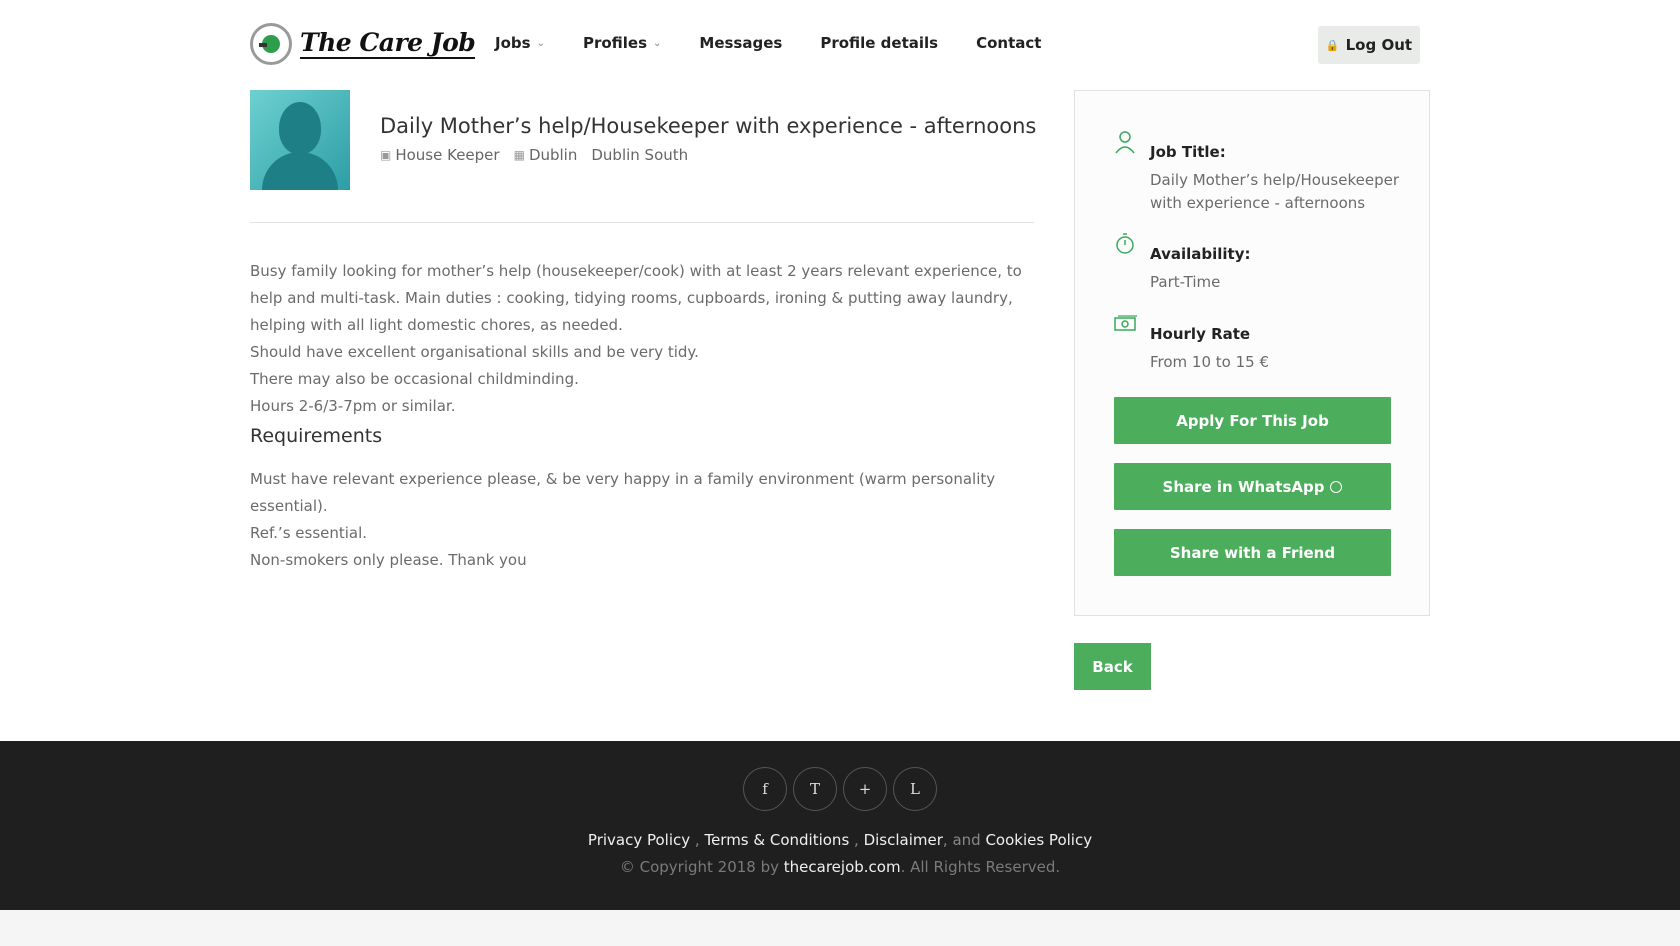  What do you see at coordinates (1112, 666) in the screenshot?
I see `back-button: Back` at bounding box center [1112, 666].